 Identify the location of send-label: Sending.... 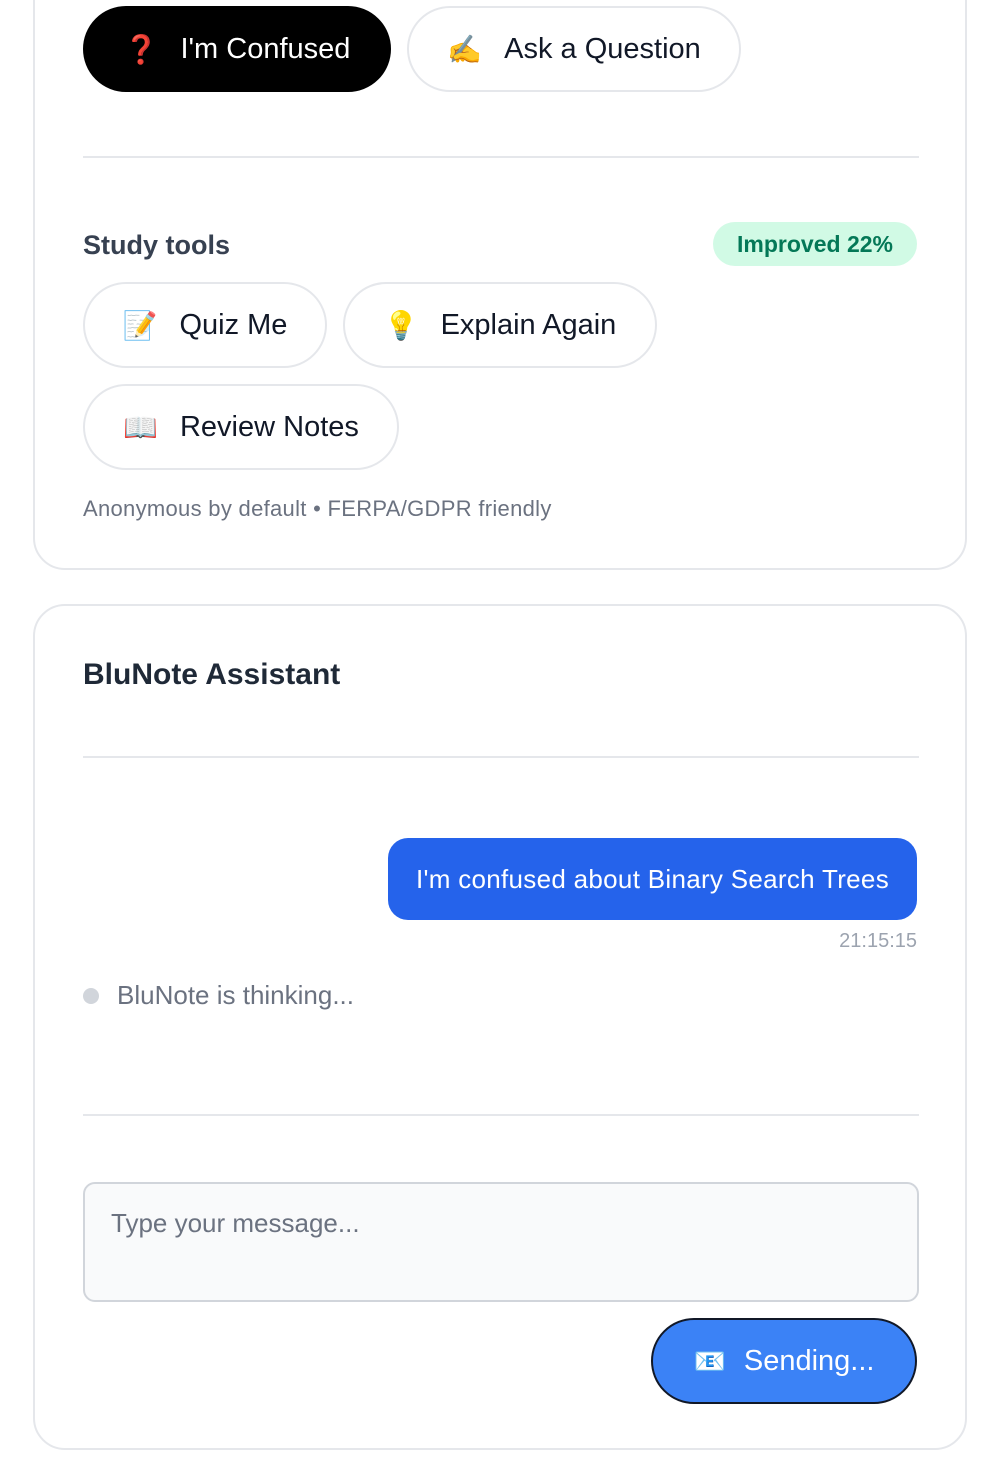
(809, 1360).